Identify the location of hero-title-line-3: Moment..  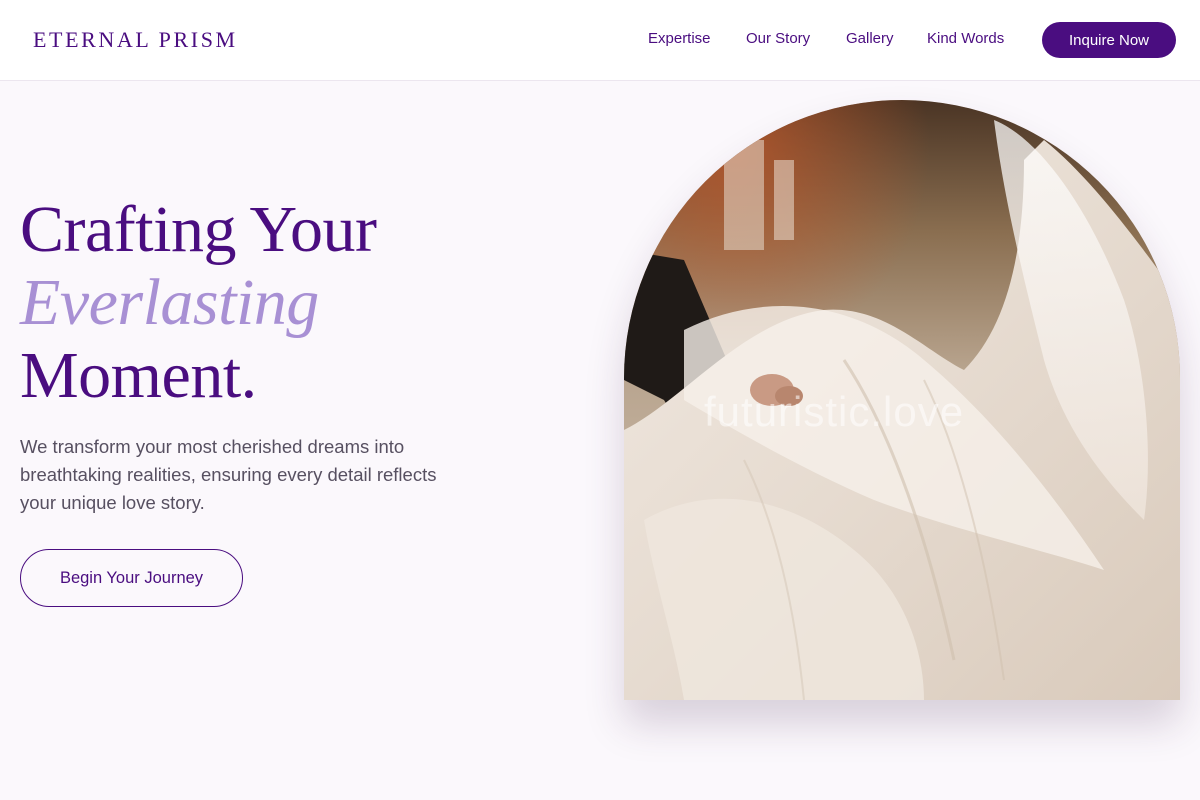
(138, 375).